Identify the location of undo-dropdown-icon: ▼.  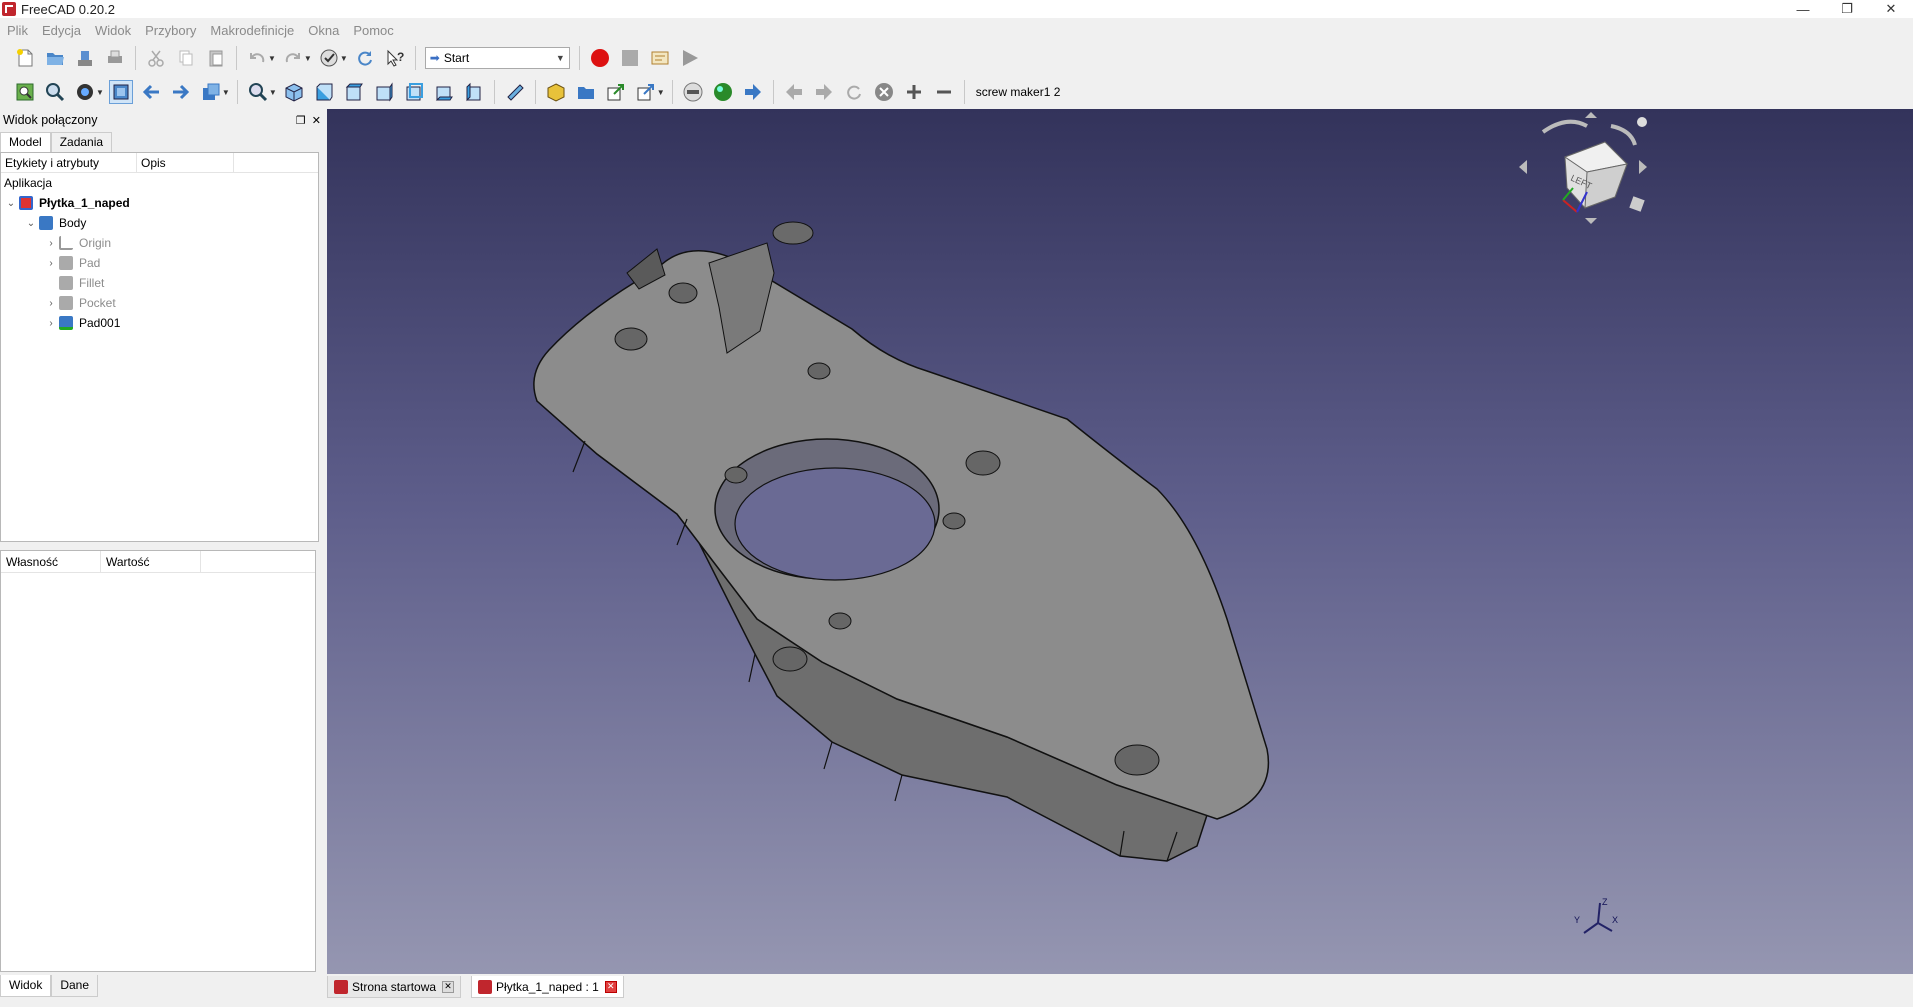
(272, 58).